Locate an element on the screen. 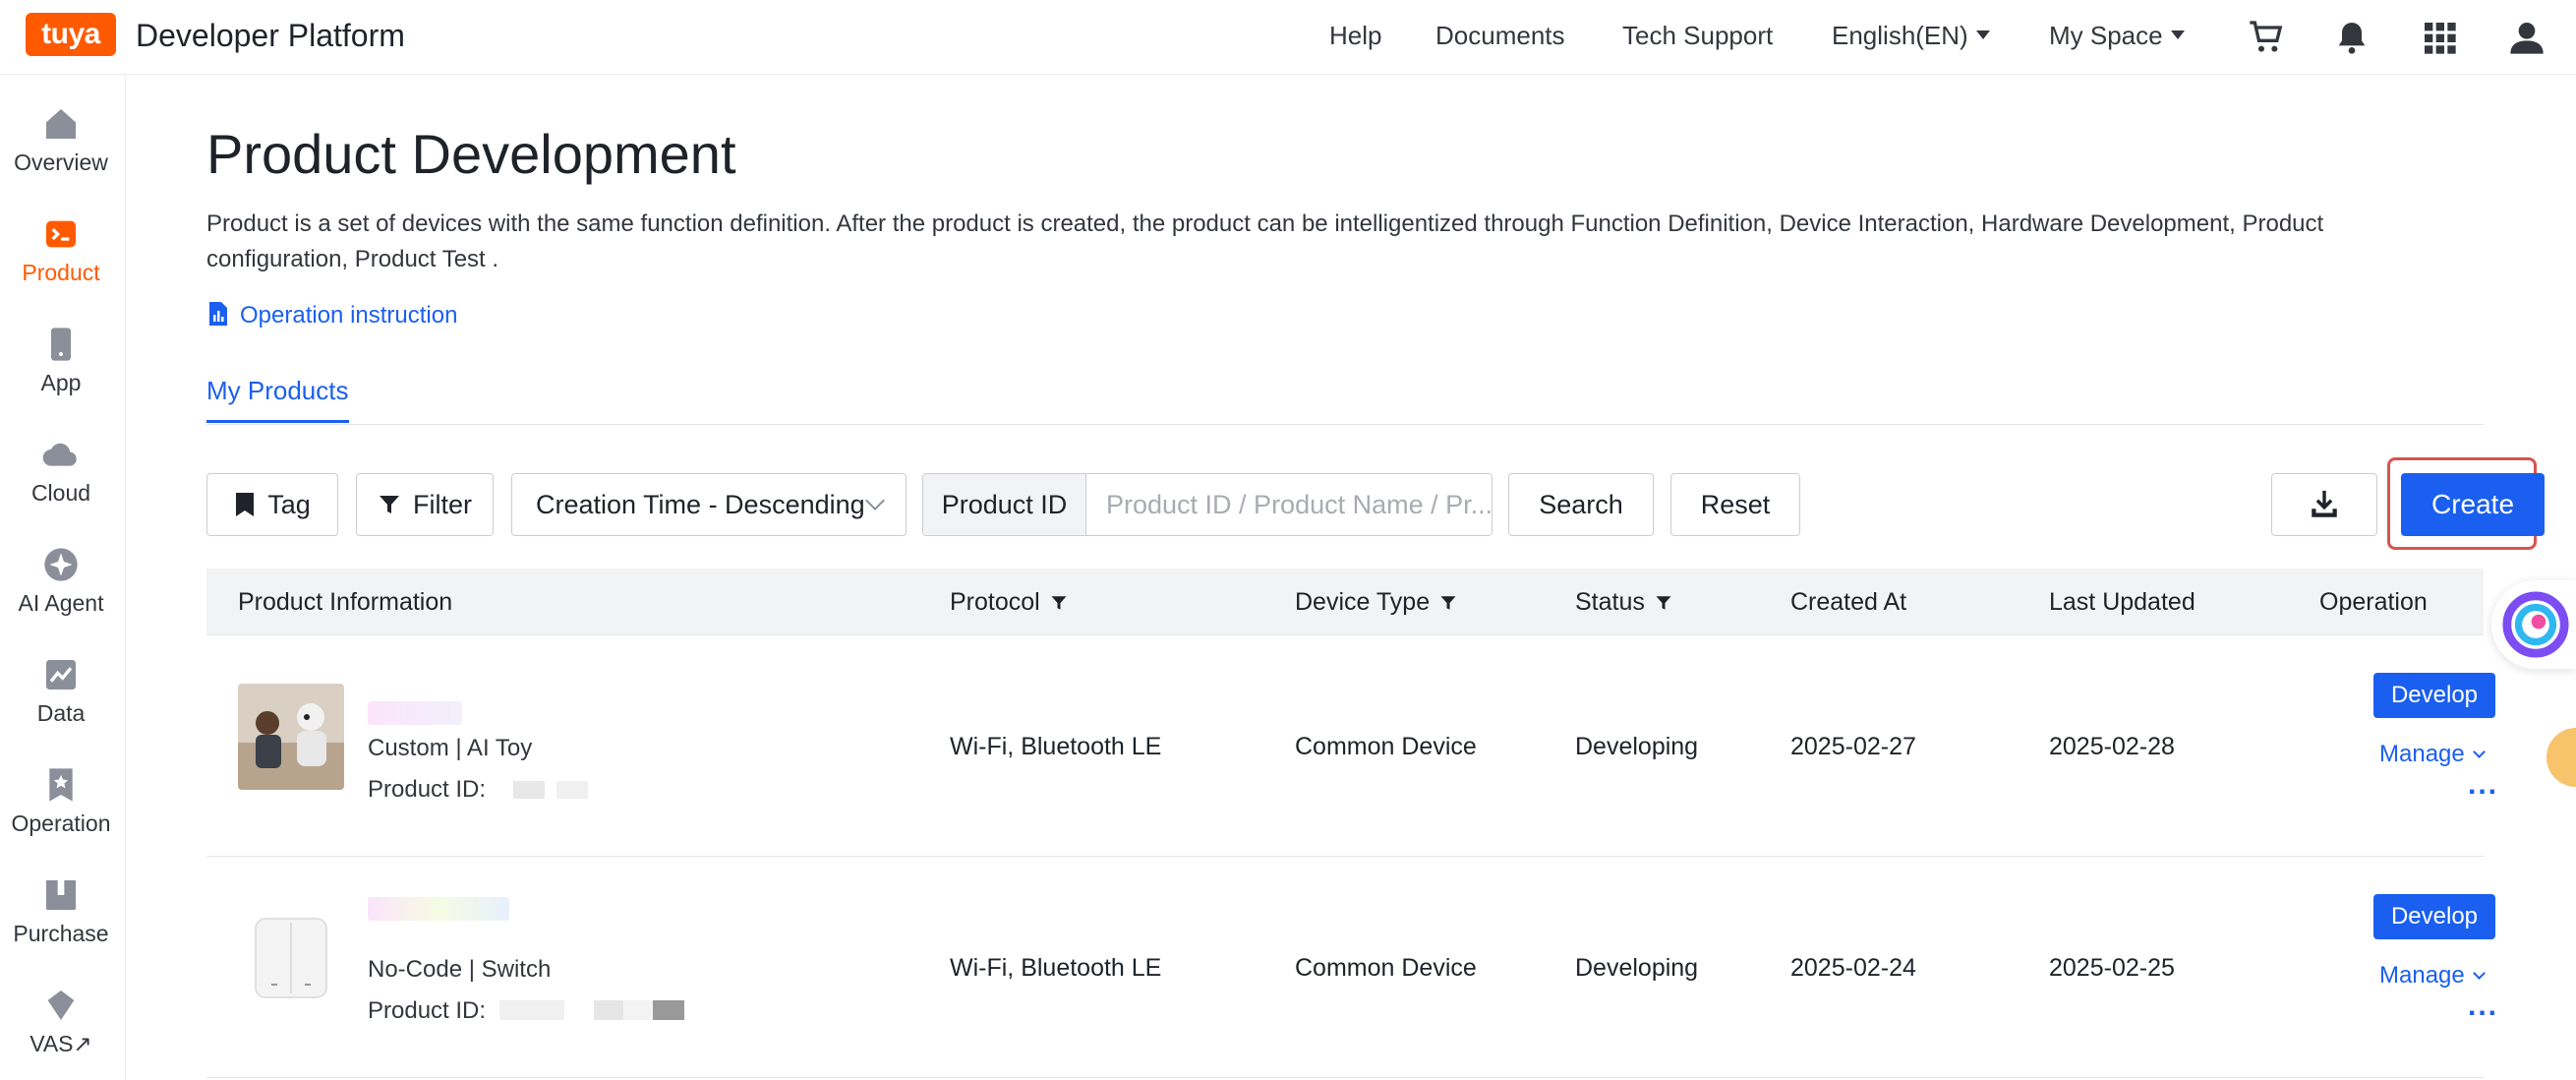  column-operation: Operation is located at coordinates (2373, 602).